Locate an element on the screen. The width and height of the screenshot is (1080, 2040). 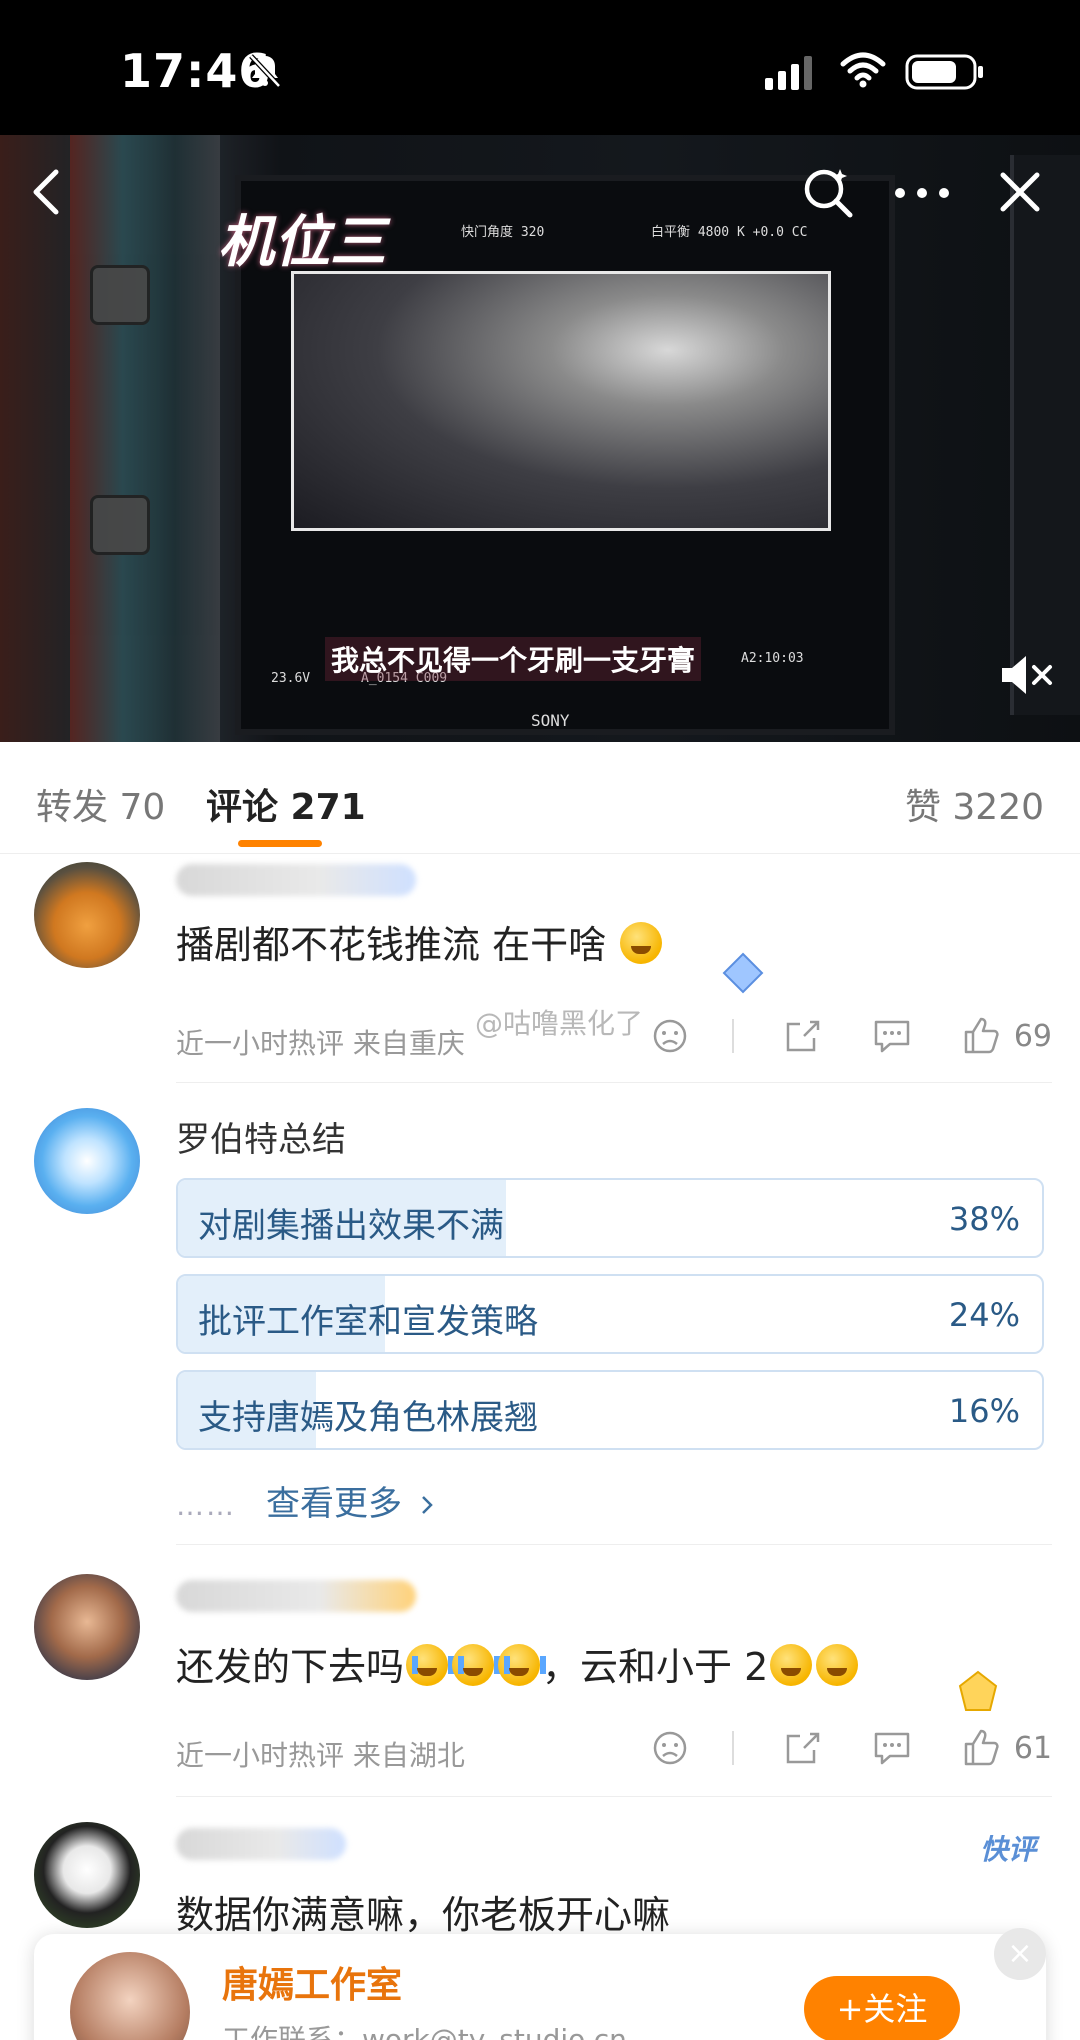
hud-shutter: 快门角度 320 is located at coordinates (503, 232).